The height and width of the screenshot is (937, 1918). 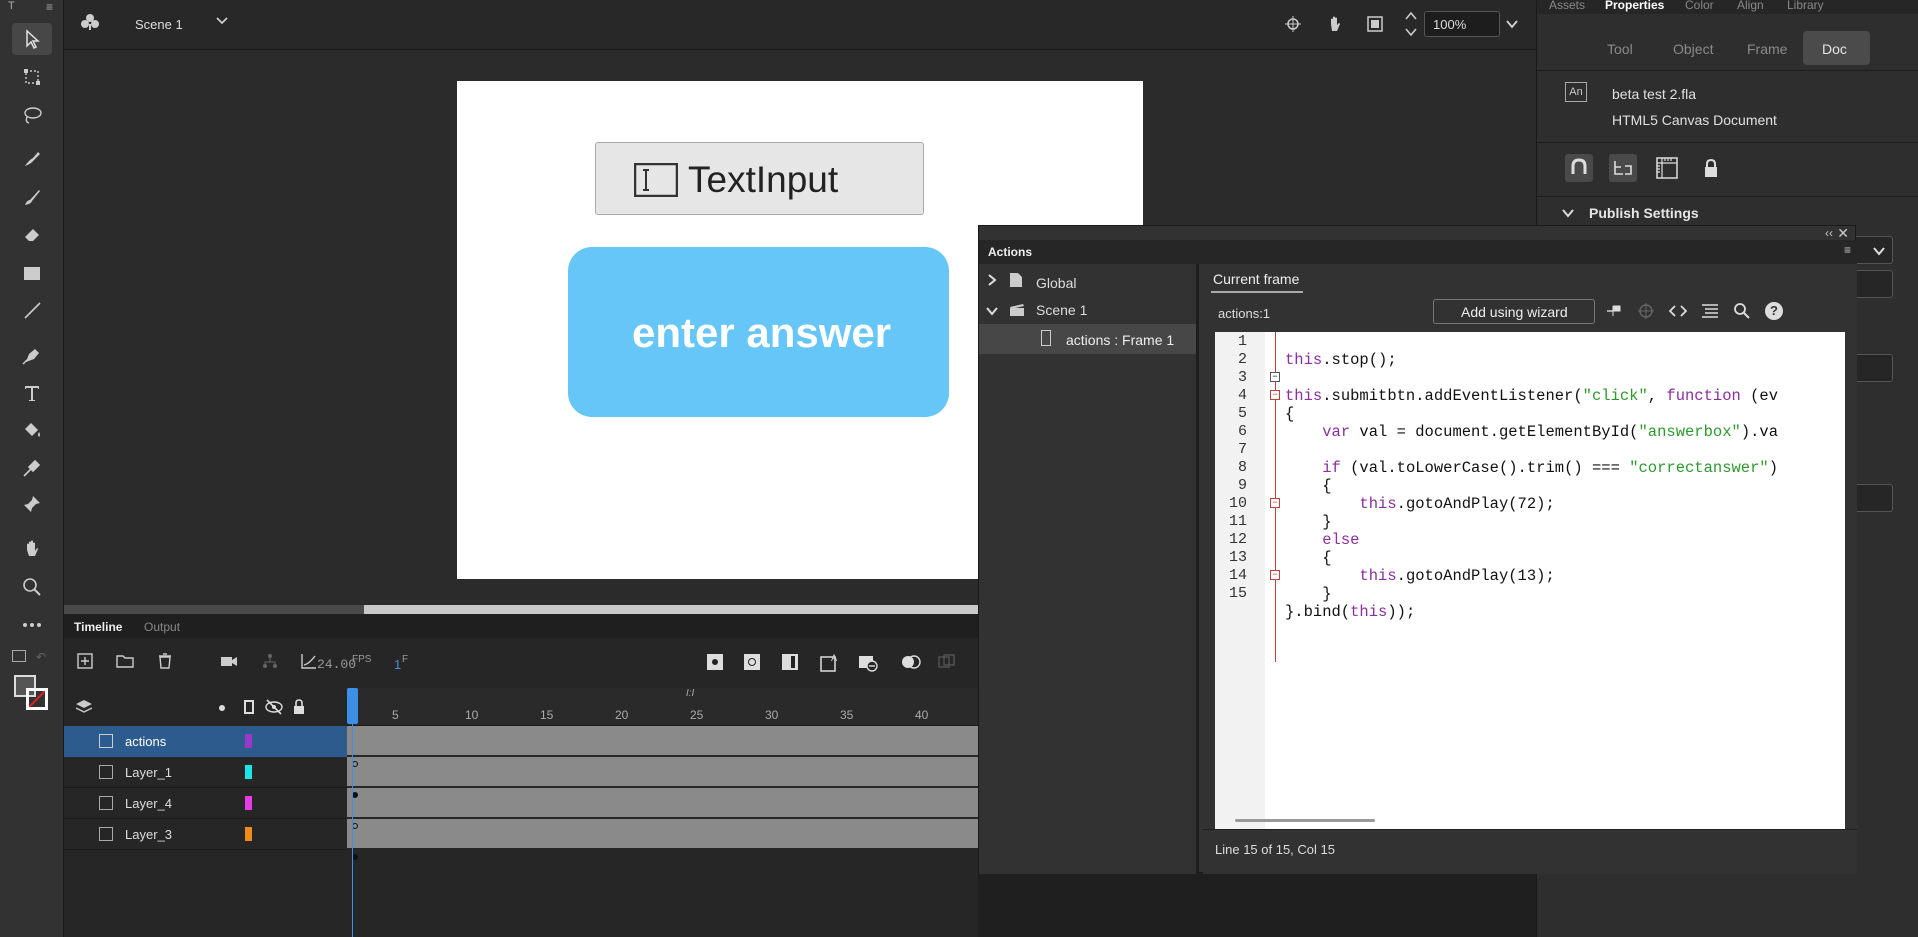 I want to click on free-transform-tool-icon, so click(x=32, y=77).